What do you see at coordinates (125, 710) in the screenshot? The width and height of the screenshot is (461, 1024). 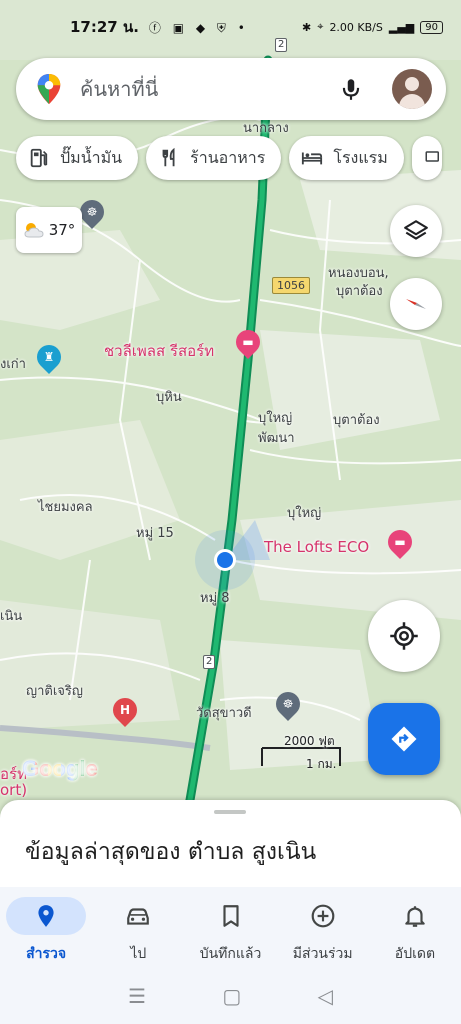 I see `hospital-pin-icon: H` at bounding box center [125, 710].